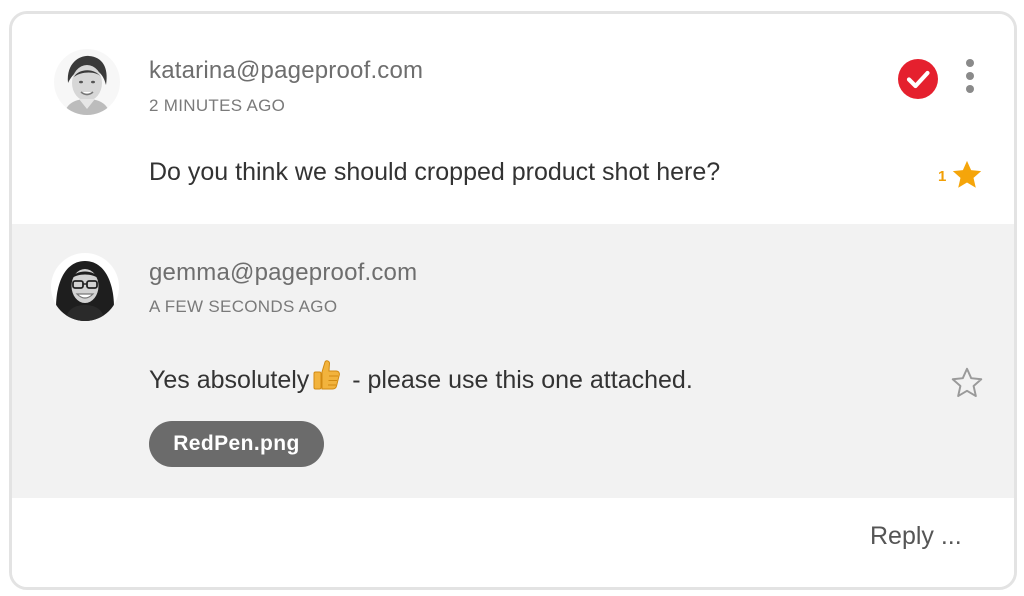  Describe the element at coordinates (236, 444) in the screenshot. I see `attachment-pill: RedPen.png` at that location.